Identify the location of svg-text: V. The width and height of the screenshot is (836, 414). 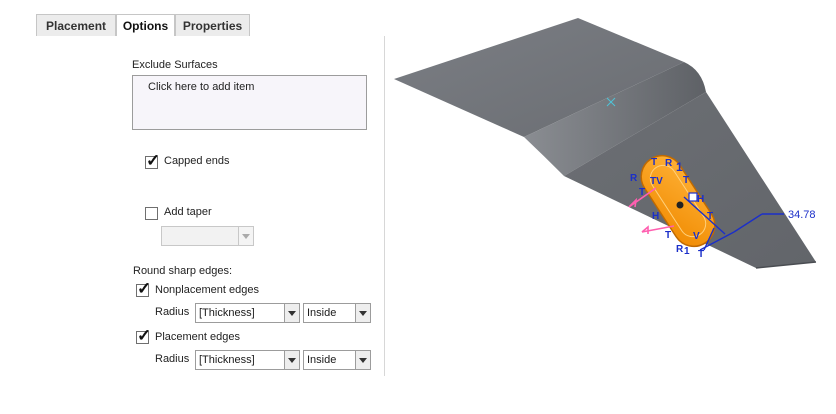
(696, 236).